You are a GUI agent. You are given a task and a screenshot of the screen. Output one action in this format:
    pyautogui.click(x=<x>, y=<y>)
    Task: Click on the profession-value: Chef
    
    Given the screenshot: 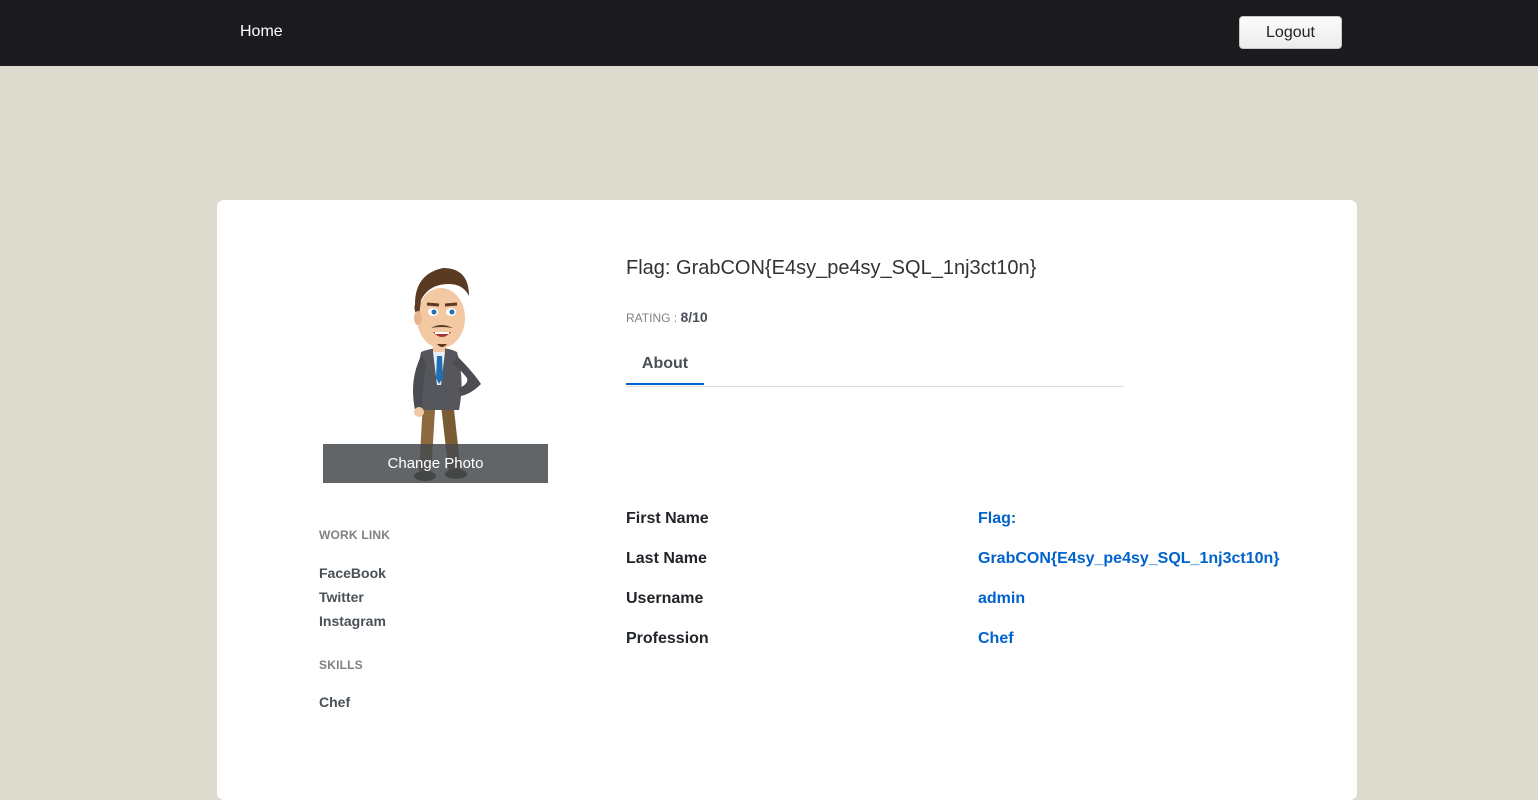 What is the action you would take?
    pyautogui.click(x=996, y=638)
    